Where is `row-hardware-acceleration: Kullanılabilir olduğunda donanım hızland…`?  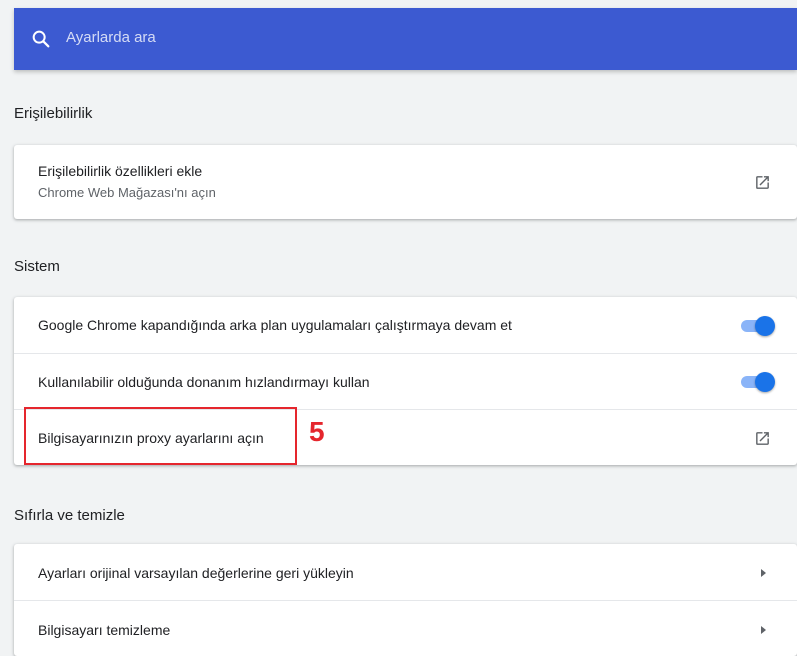
row-hardware-acceleration: Kullanılabilir olduğunda donanım hızland… is located at coordinates (405, 381).